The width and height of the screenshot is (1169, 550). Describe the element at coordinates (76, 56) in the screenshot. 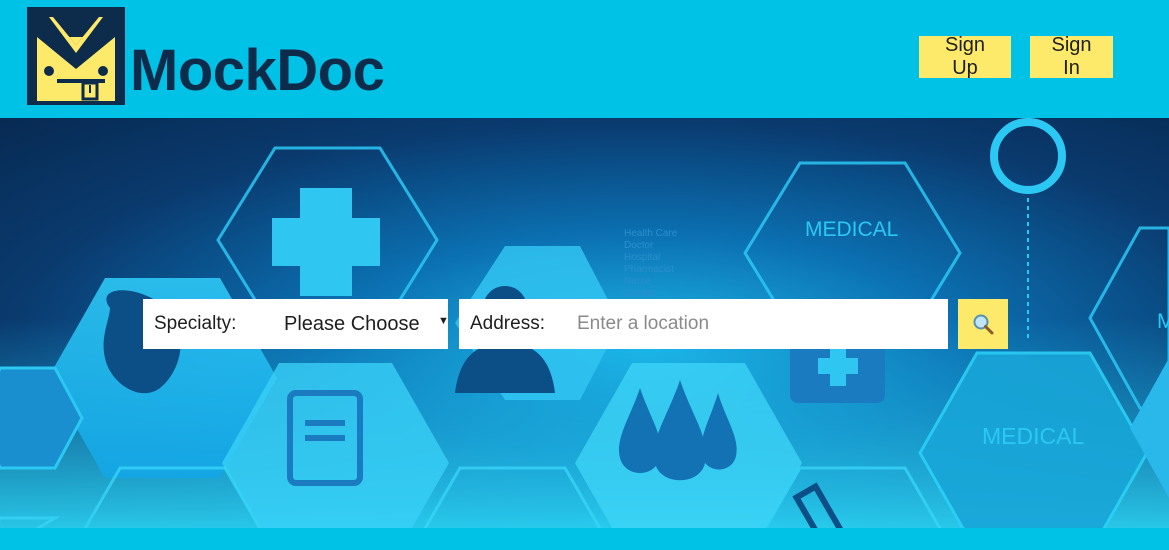

I see `logo-face-icon` at that location.